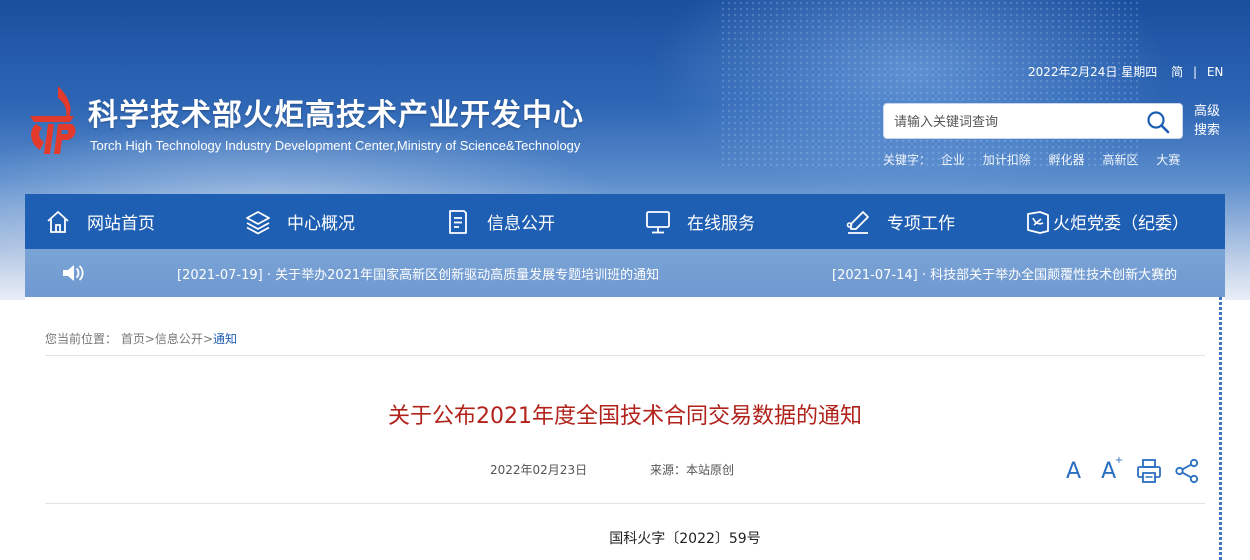 The image size is (1250, 560). I want to click on content-right-border, so click(1220, 428).